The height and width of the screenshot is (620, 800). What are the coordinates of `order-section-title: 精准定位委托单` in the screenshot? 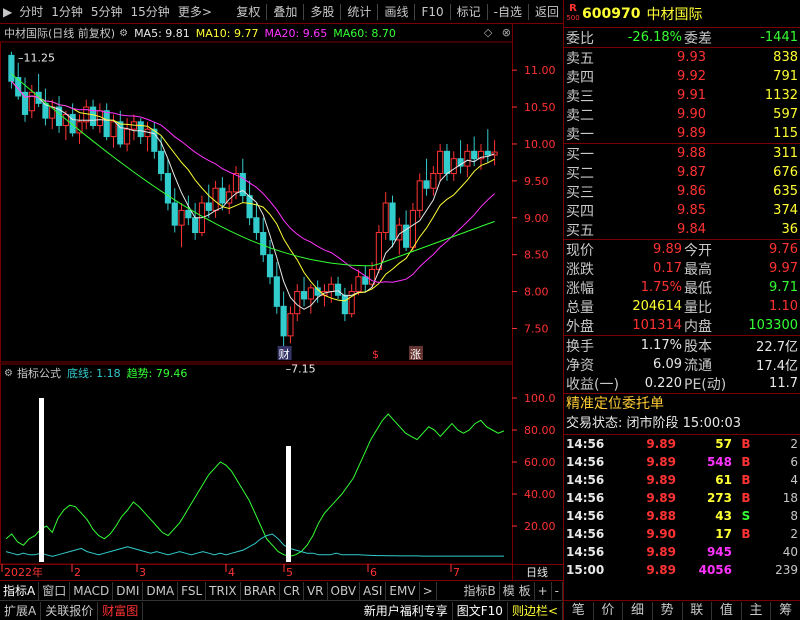 It's located at (682, 404).